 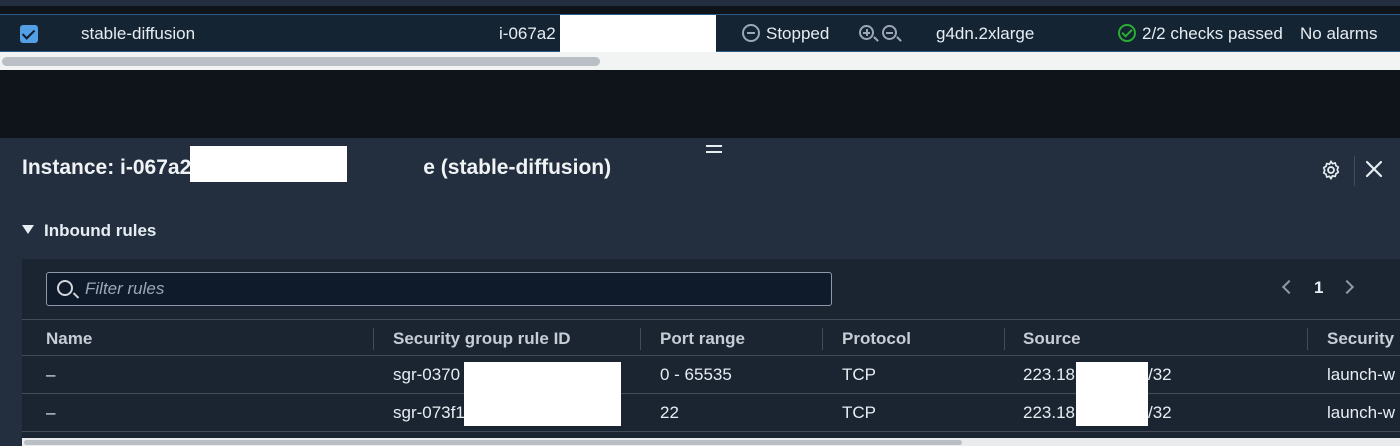 I want to click on section-title: Inbound rules, so click(x=100, y=230).